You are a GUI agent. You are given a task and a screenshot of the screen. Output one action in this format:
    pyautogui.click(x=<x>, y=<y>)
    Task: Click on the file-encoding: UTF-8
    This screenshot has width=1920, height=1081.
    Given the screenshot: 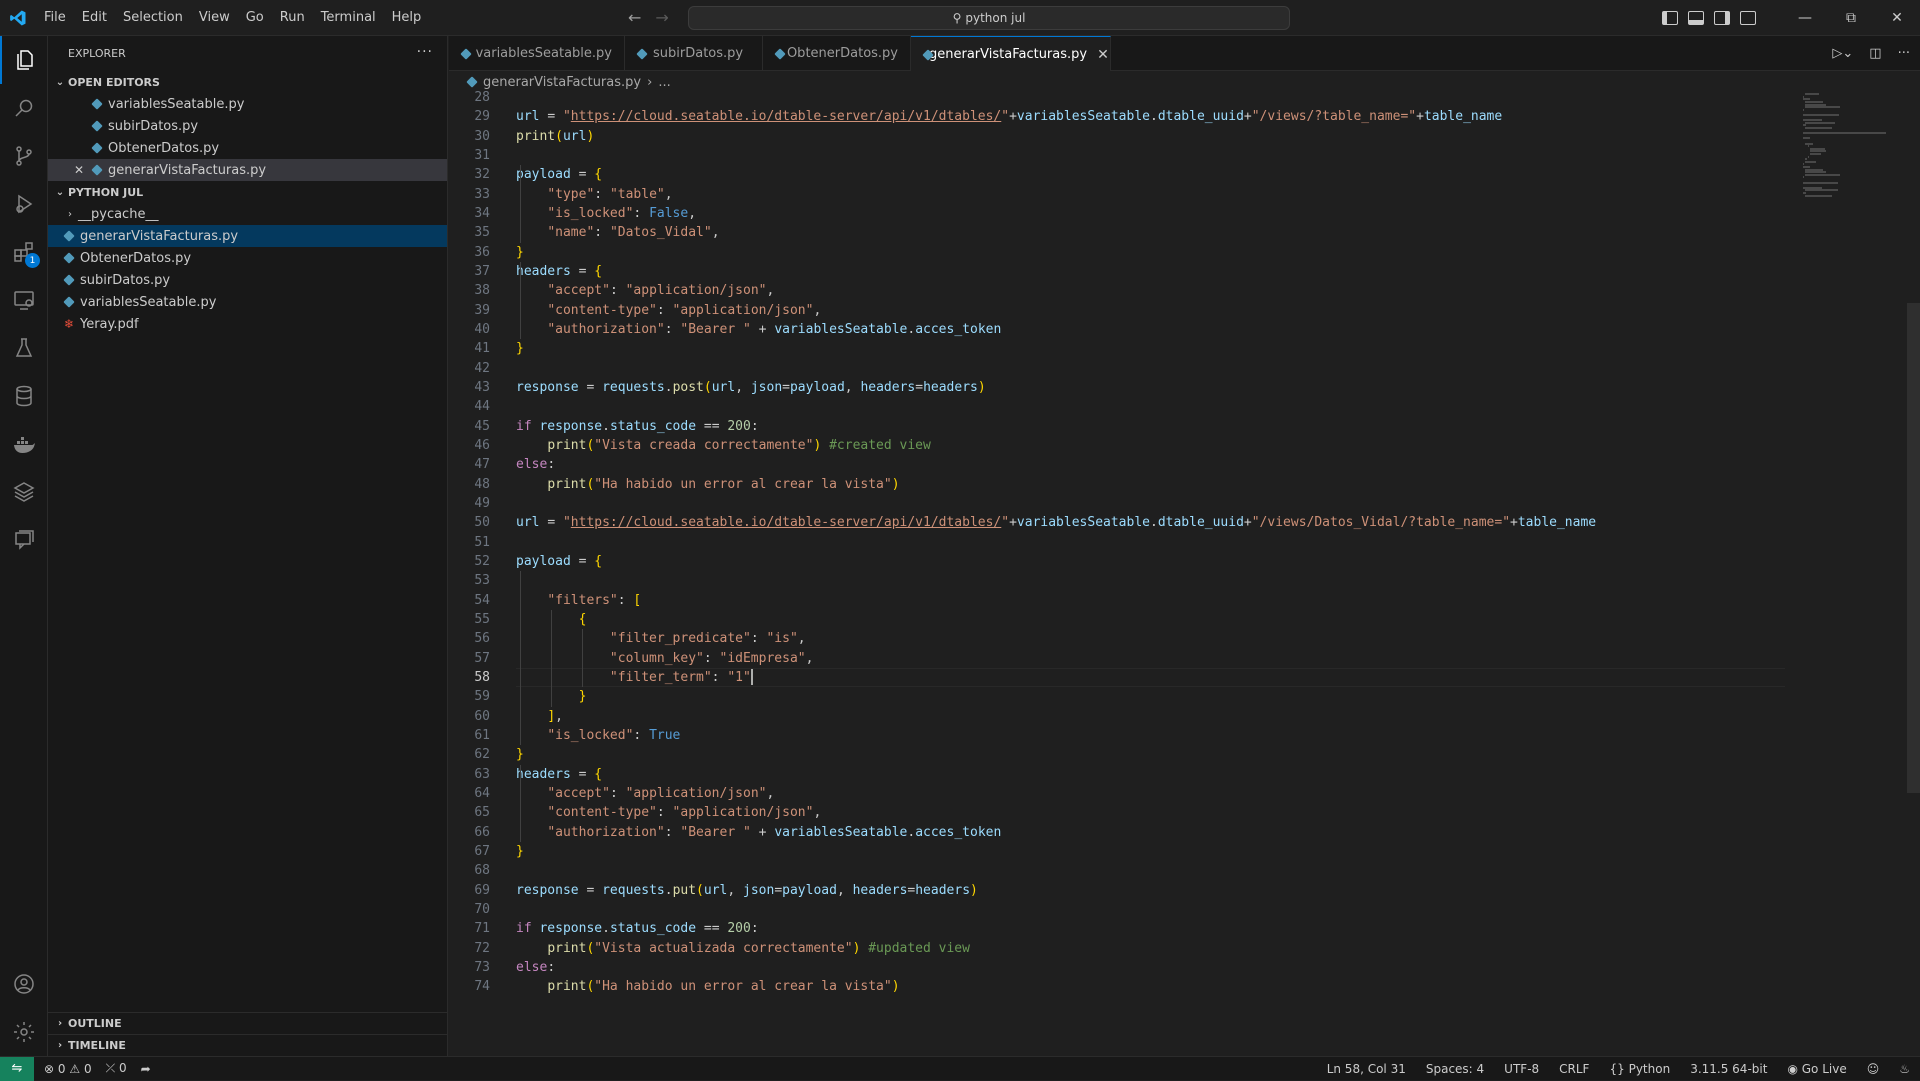 What is the action you would take?
    pyautogui.click(x=1521, y=1069)
    